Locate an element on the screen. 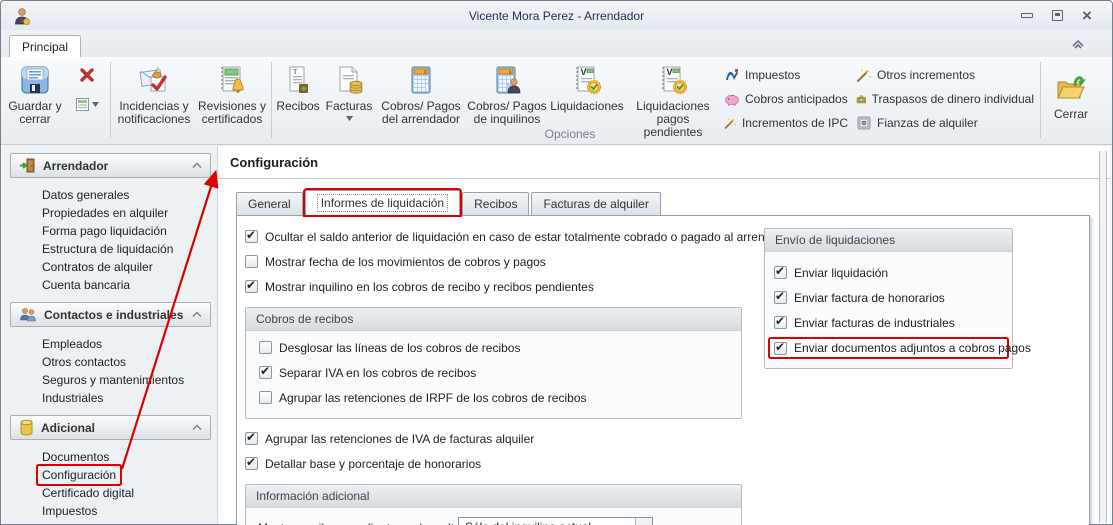 This screenshot has width=1113, height=525. impuestos-button: Impuestos is located at coordinates (786, 75).